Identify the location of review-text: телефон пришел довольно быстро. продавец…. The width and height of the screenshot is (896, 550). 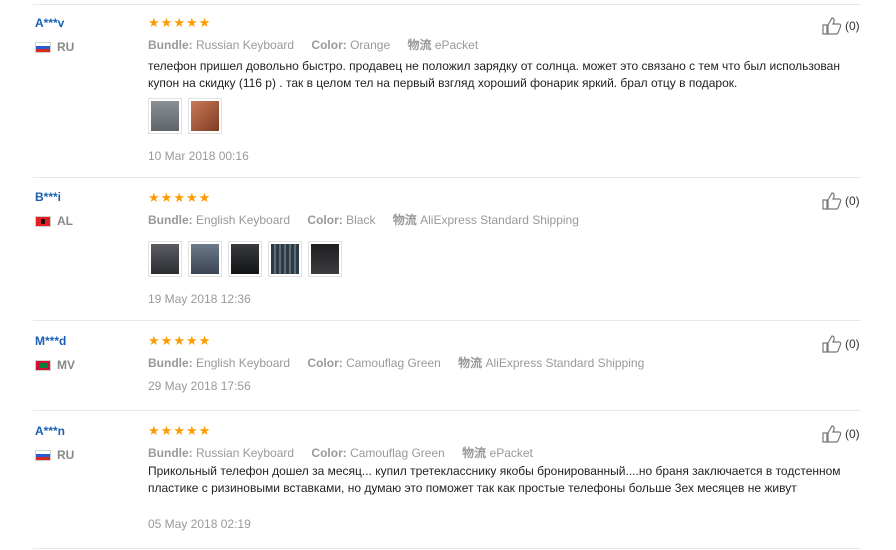
(494, 74).